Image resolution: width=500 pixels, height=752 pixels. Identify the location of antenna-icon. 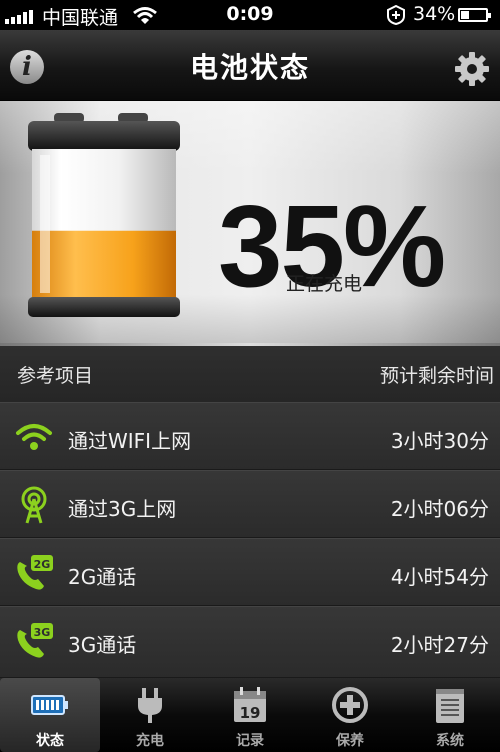
(34, 505).